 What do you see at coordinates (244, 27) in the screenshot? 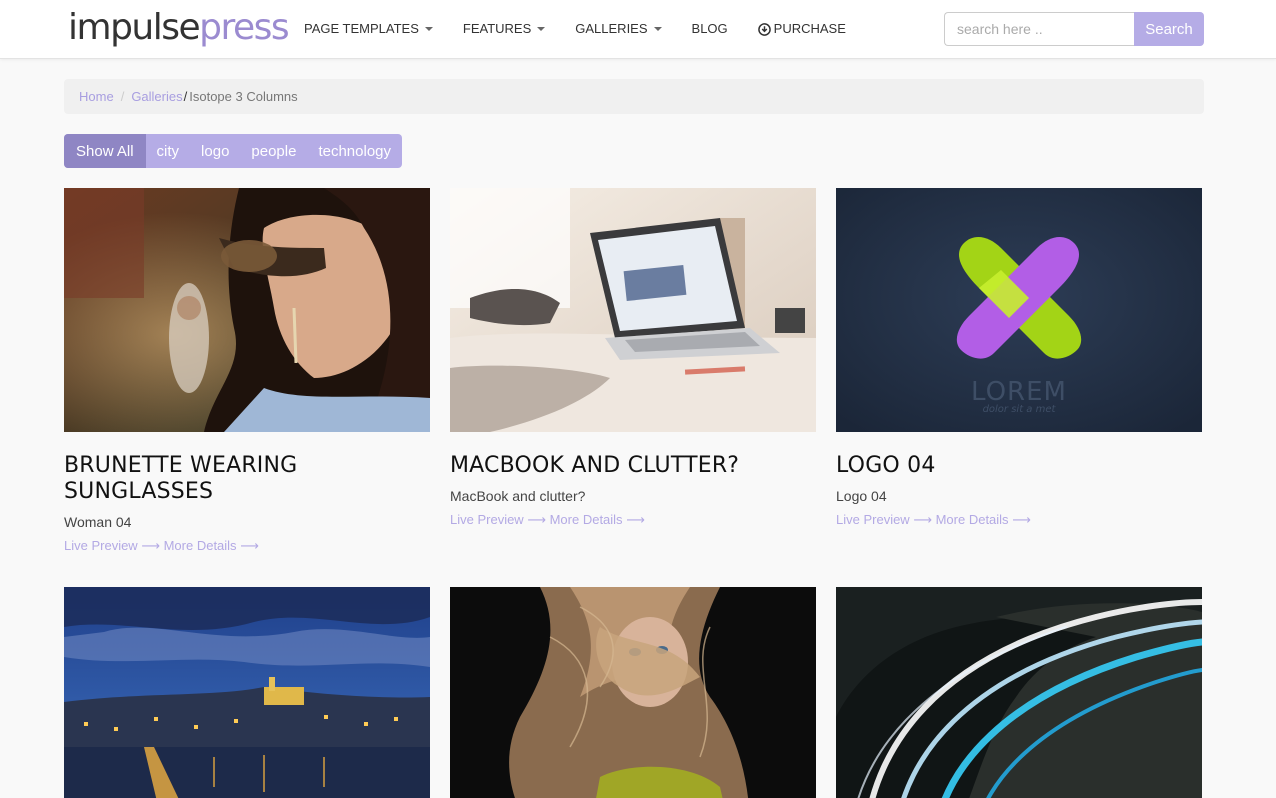
I see `logo-part-press: press` at bounding box center [244, 27].